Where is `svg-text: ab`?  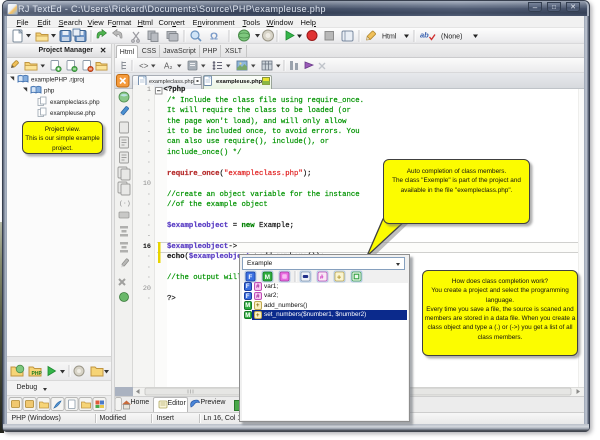 svg-text: ab is located at coordinates (424, 34).